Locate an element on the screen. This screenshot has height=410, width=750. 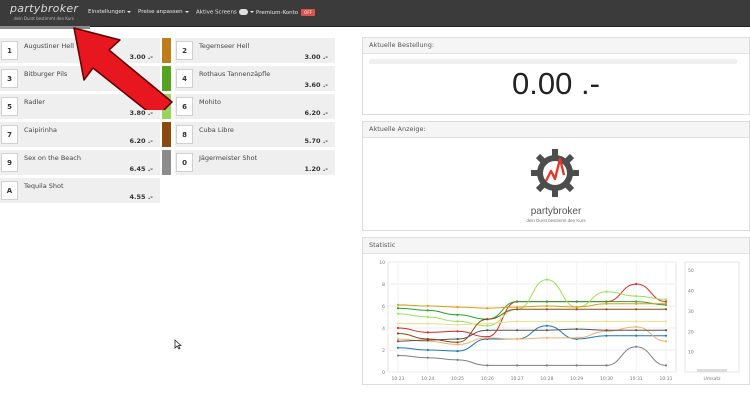
order-panel-title: Aktuelle Bestellung: is located at coordinates (556, 46).